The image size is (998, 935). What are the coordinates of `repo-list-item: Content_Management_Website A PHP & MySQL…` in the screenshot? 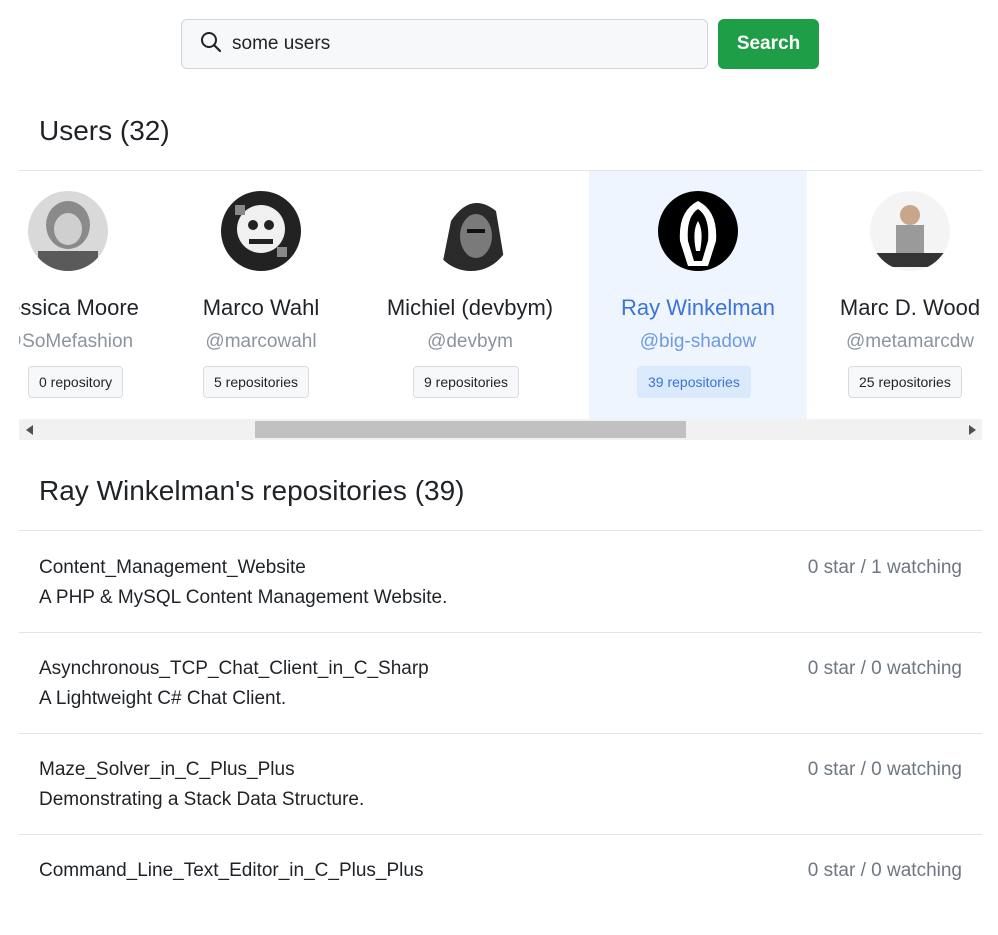 It's located at (500, 582).